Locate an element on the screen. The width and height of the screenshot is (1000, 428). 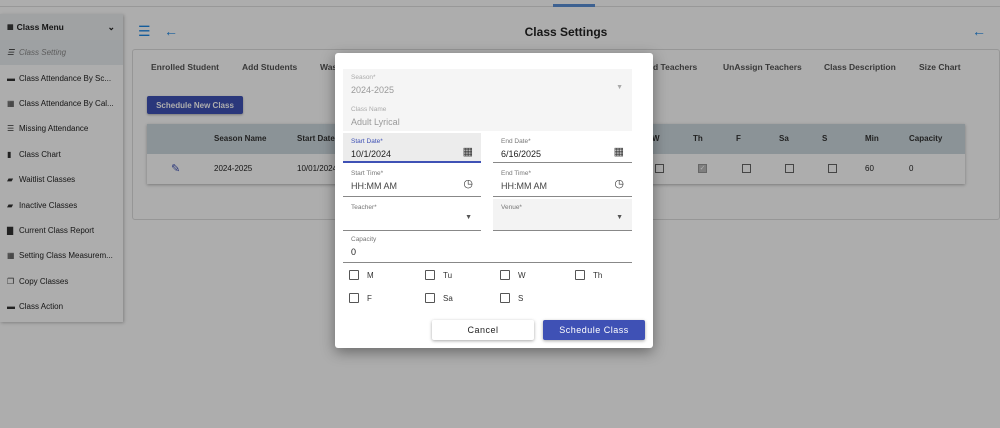
end-date-value: 6/16/2025 is located at coordinates (521, 154).